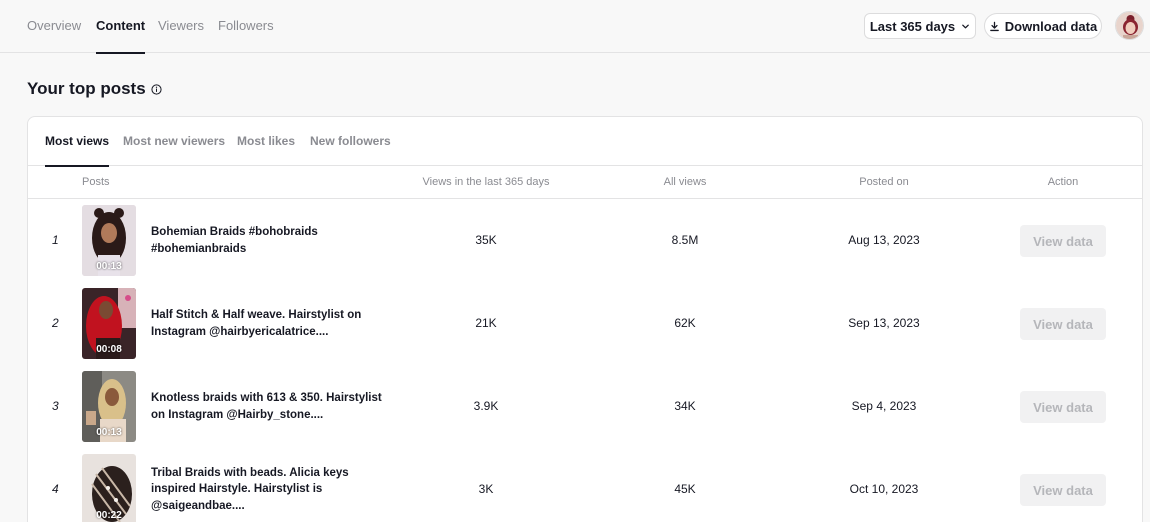 The height and width of the screenshot is (522, 1150). I want to click on header-action: Action, so click(1063, 182).